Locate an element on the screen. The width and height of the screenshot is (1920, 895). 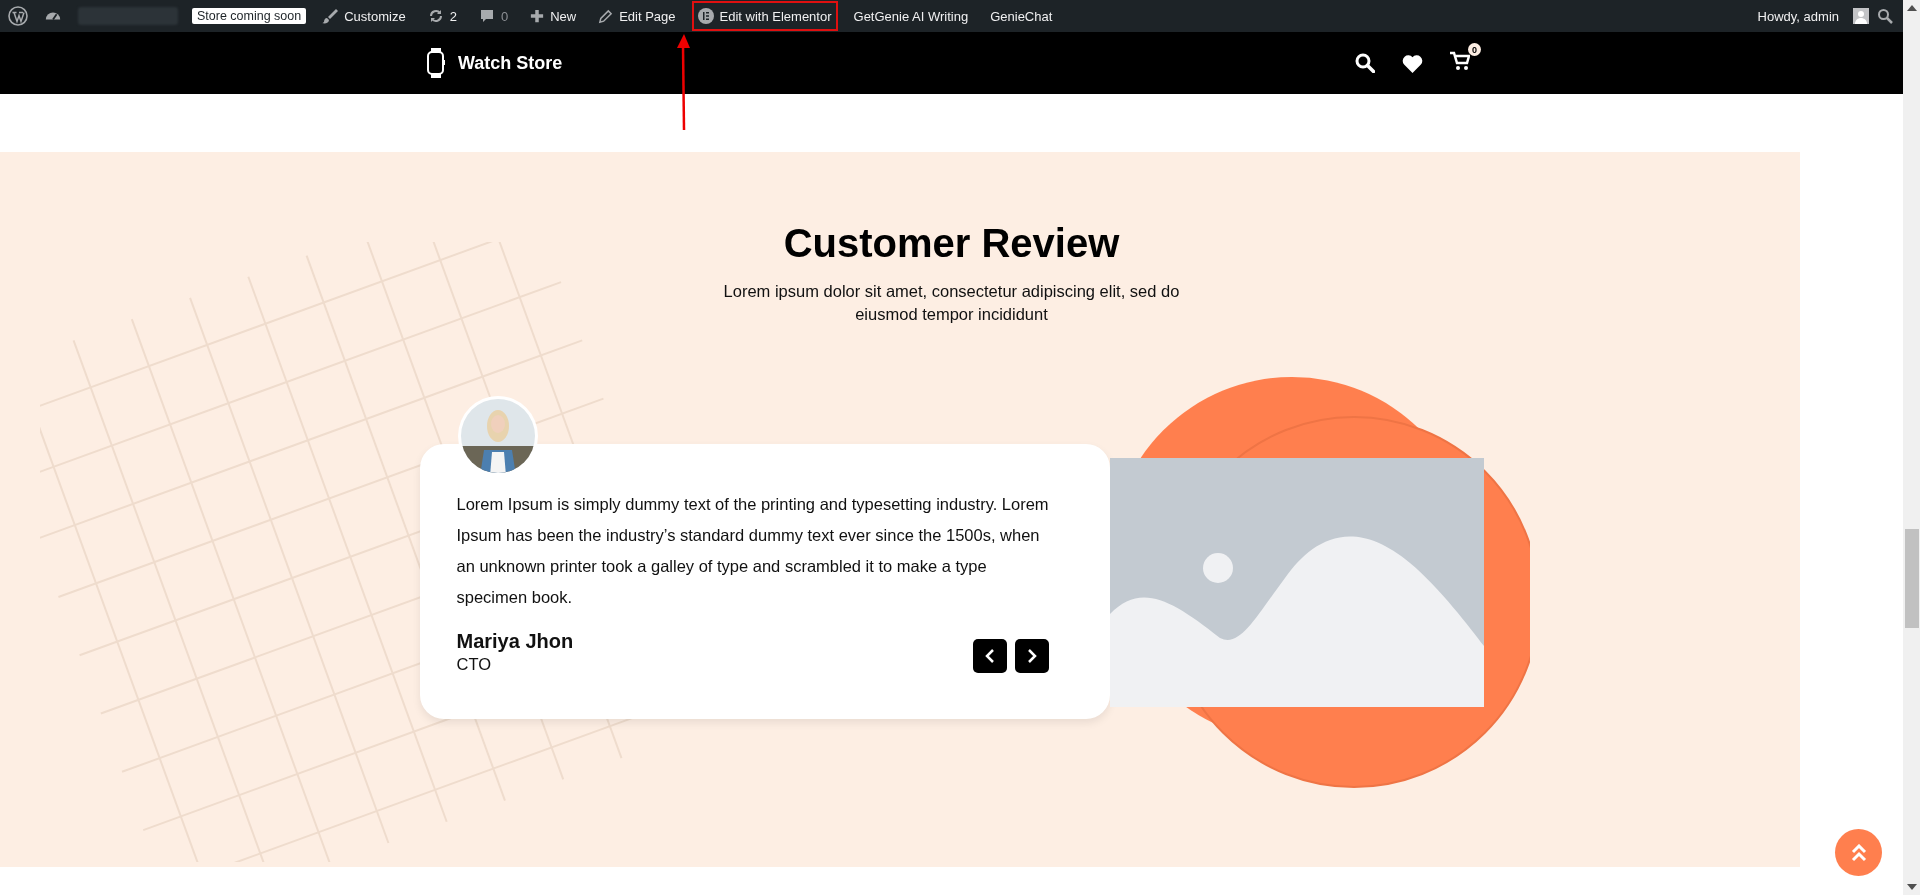
section-subtitle: Lorem ipsum dolor sit amet, consectetur adipiscing elit, sed do eiusmod tempor incididunt is located at coordinates (951, 303).